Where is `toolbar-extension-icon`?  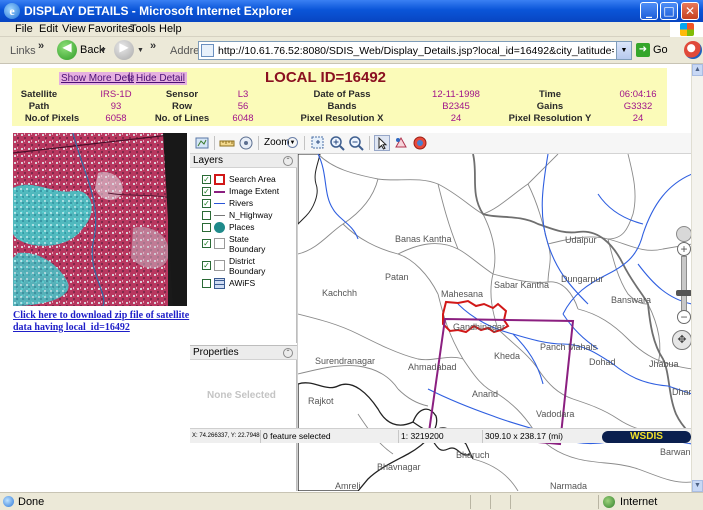 toolbar-extension-icon is located at coordinates (693, 50).